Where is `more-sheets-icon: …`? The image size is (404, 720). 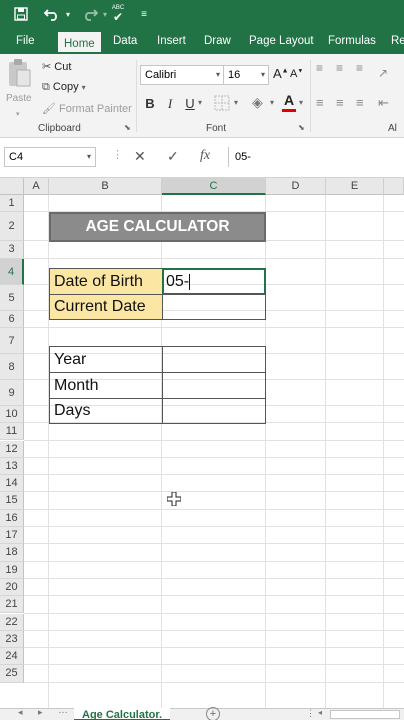 more-sheets-icon: … is located at coordinates (63, 710).